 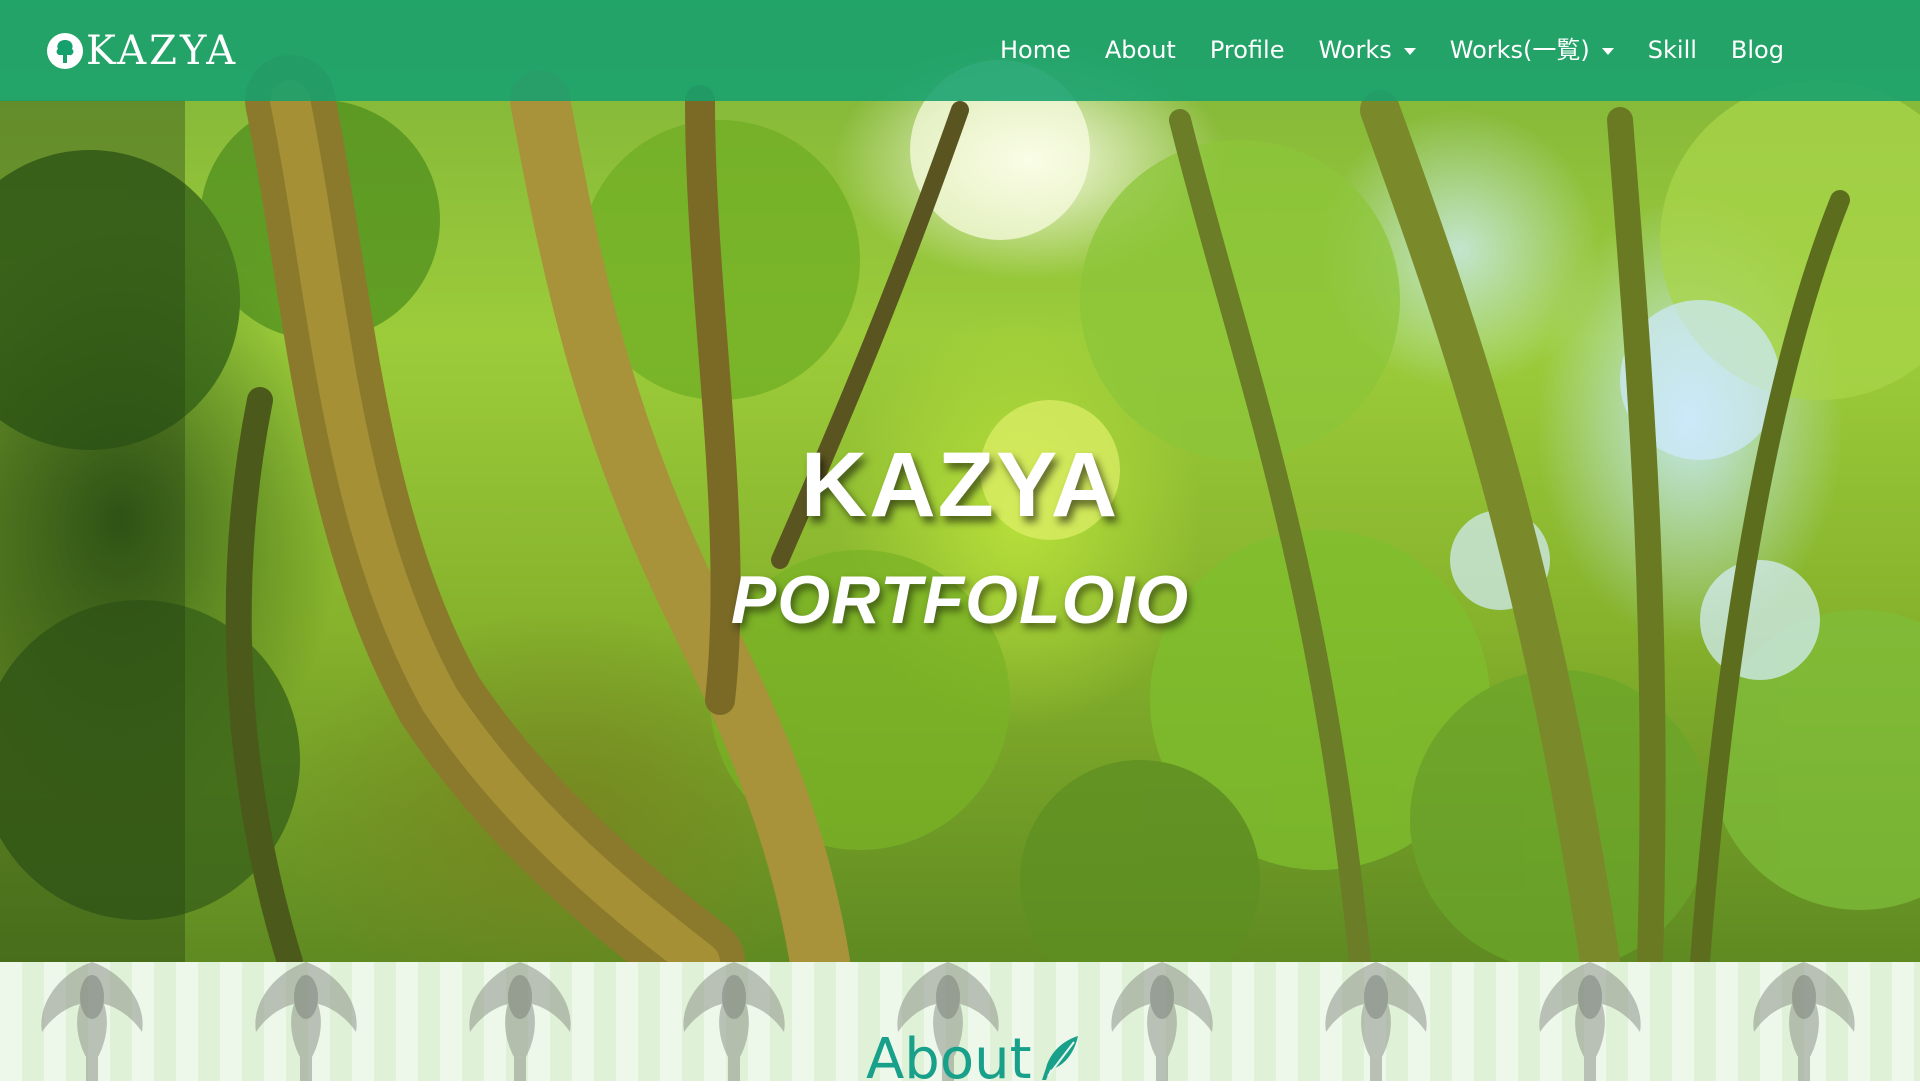 I want to click on tree-icon, so click(x=65, y=51).